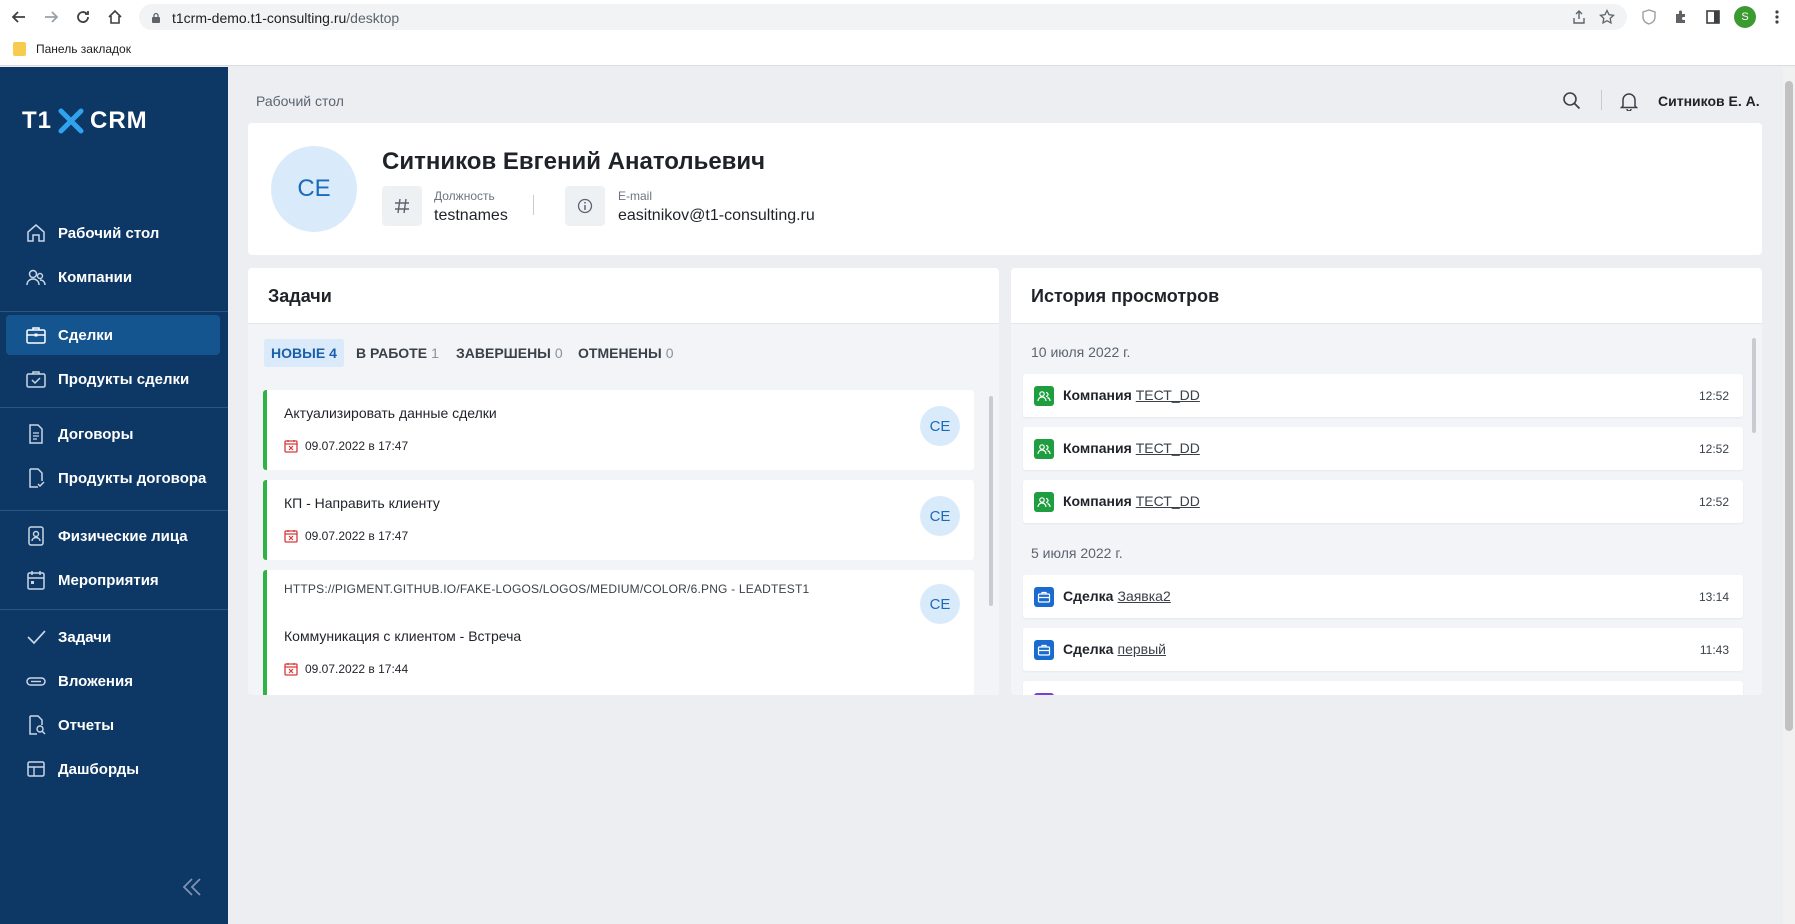  Describe the element at coordinates (304, 353) in the screenshot. I see `tab-new: НОВЫЕ 4` at that location.